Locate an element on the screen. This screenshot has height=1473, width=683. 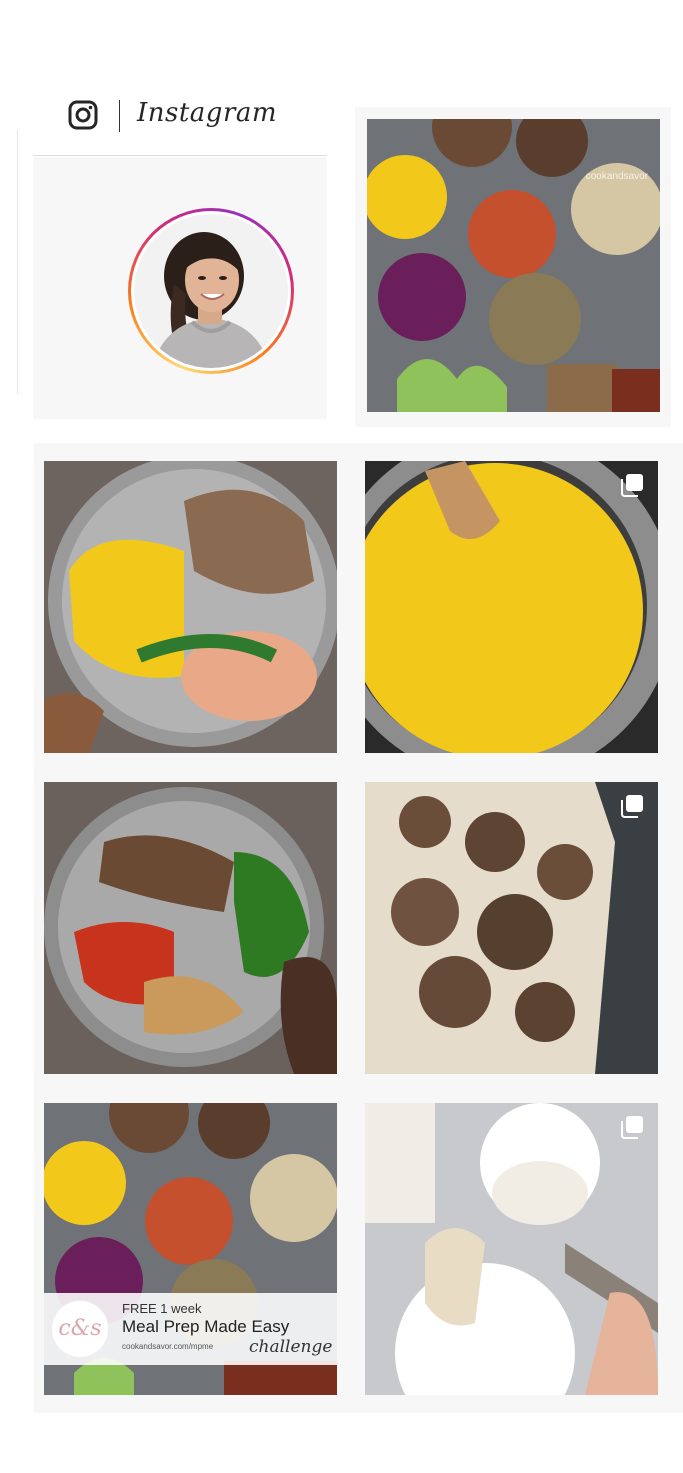
profile-card is located at coordinates (180, 288).